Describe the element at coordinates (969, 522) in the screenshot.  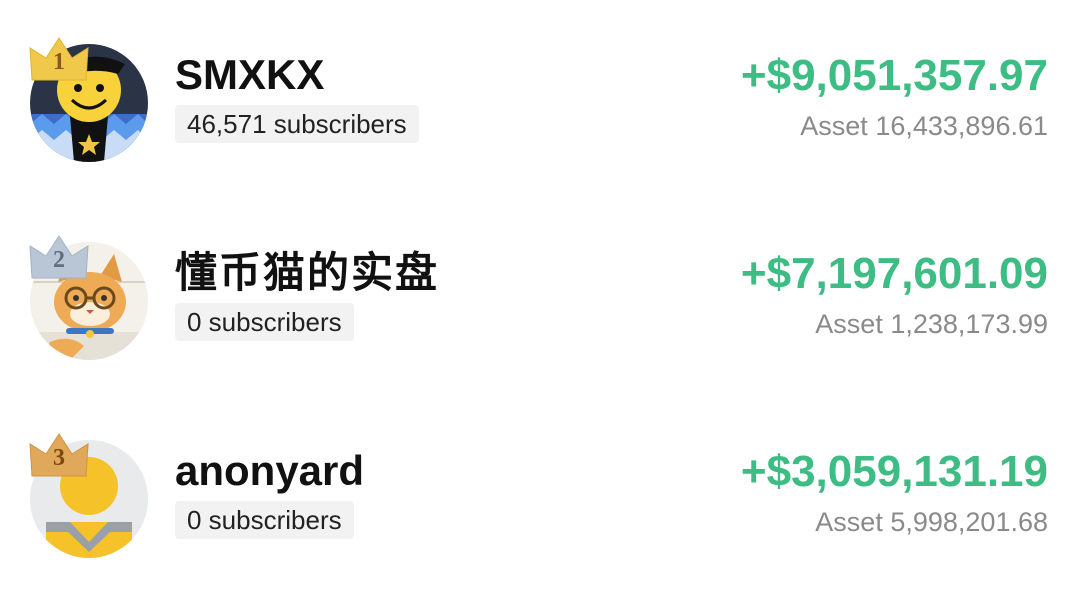
I see `asset-value: 5,998,201.68` at that location.